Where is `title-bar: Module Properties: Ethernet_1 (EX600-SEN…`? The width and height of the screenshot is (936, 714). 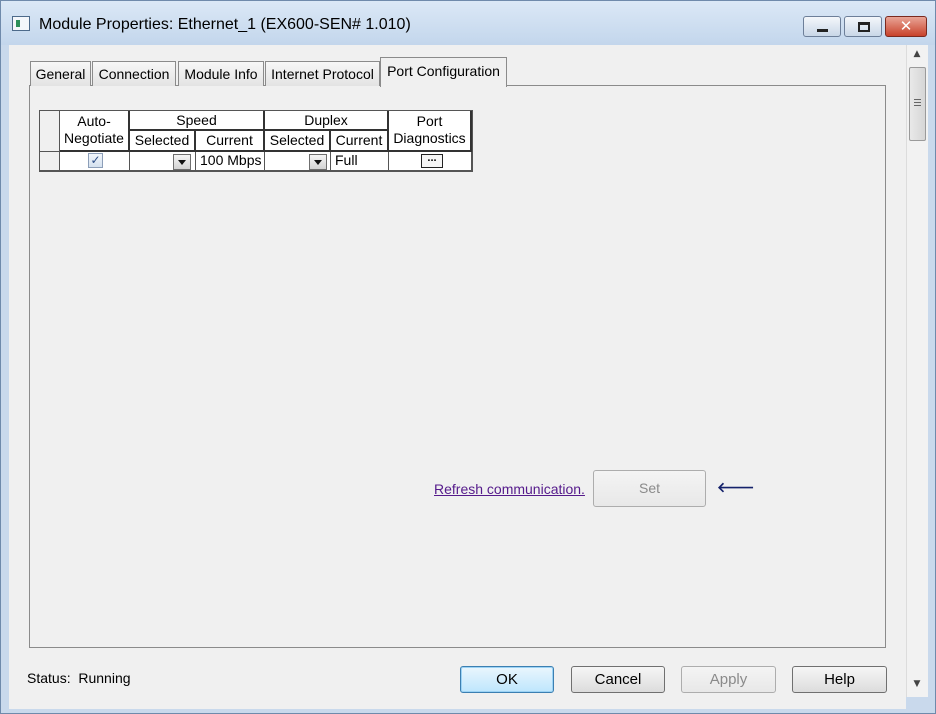
title-bar: Module Properties: Ethernet_1 (EX600-SEN… is located at coordinates (468, 23).